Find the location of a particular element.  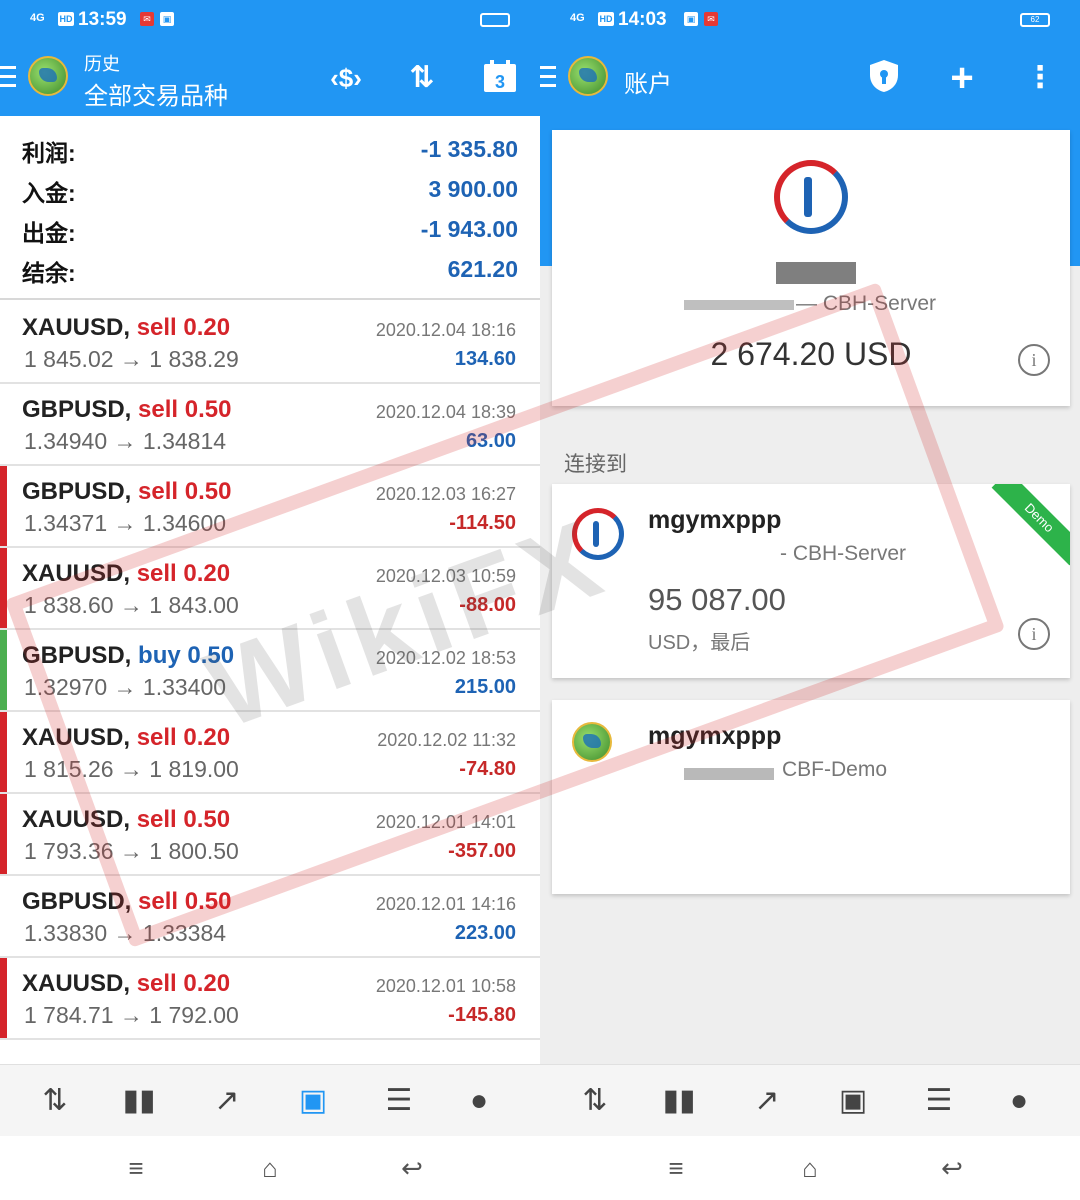

trade-profit: 215.00 is located at coordinates (485, 687).